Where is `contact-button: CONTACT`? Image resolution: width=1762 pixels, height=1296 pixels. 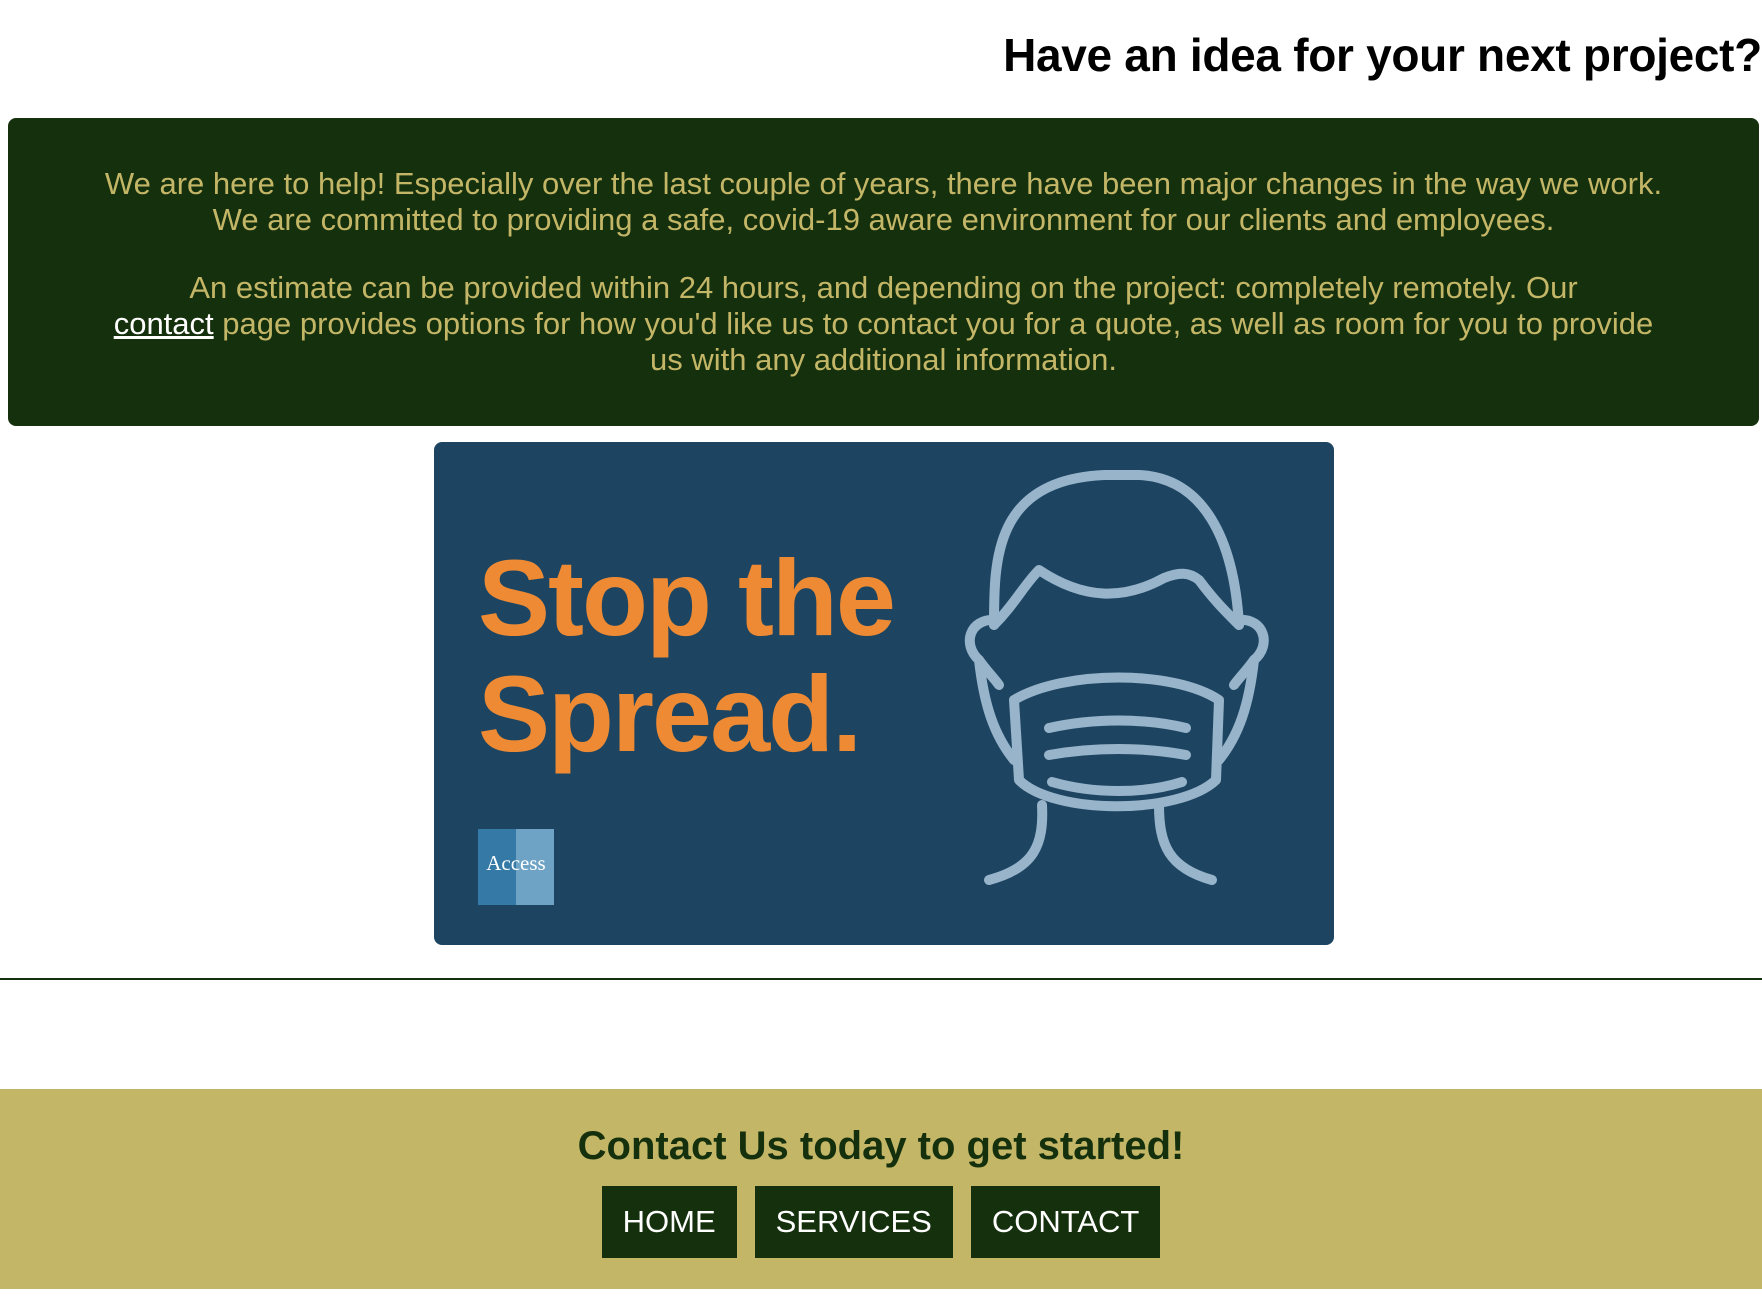
contact-button: CONTACT is located at coordinates (1065, 1222).